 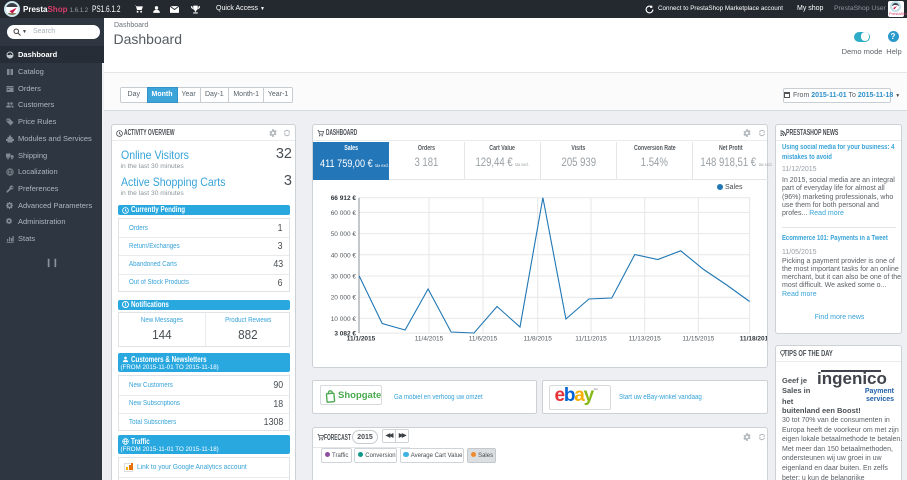 What do you see at coordinates (344, 319) in the screenshot?
I see `svg-text: 10 000 €` at bounding box center [344, 319].